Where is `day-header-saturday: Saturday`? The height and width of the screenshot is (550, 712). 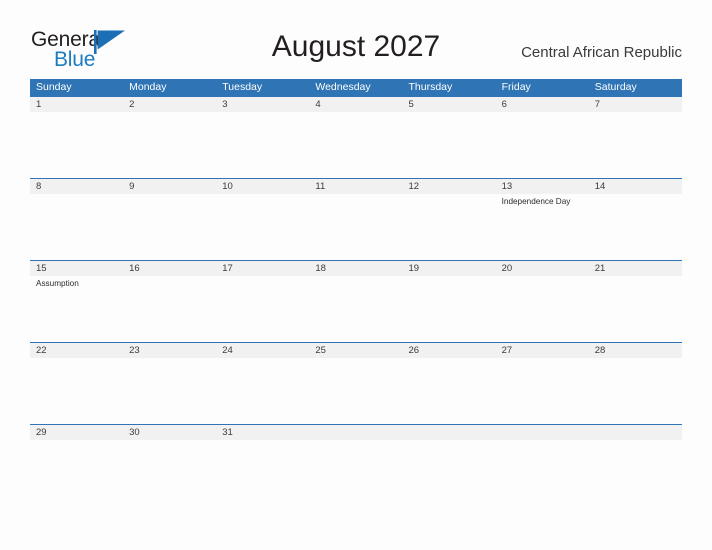
day-header-saturday: Saturday is located at coordinates (615, 87).